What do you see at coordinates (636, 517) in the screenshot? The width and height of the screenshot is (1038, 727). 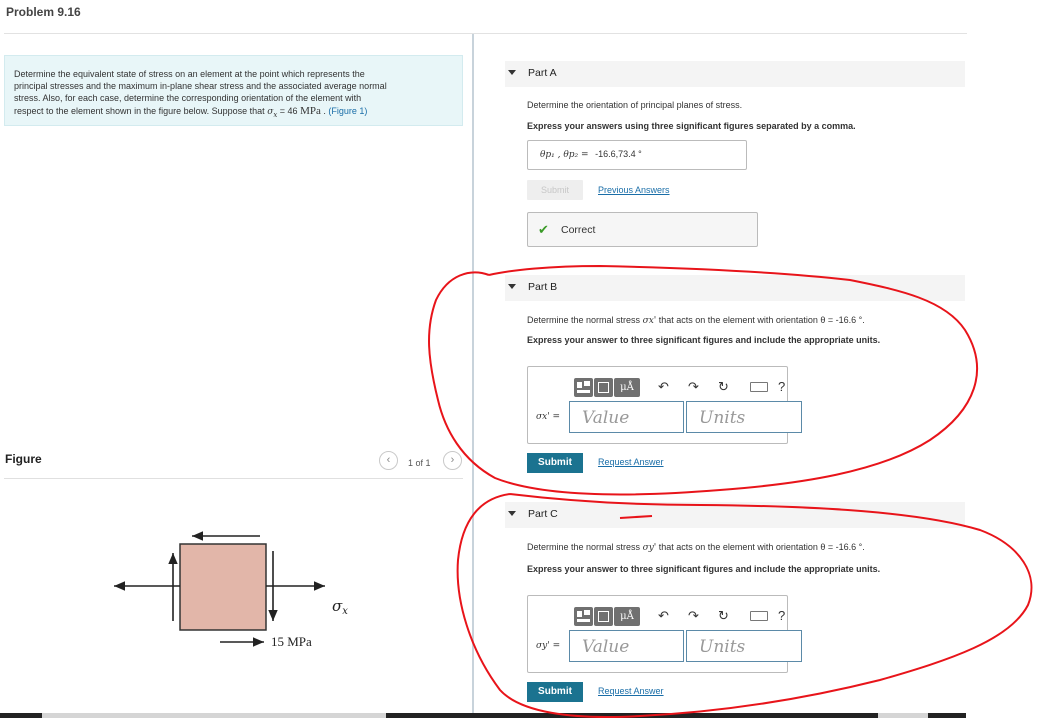 I see `annotation-stroke` at bounding box center [636, 517].